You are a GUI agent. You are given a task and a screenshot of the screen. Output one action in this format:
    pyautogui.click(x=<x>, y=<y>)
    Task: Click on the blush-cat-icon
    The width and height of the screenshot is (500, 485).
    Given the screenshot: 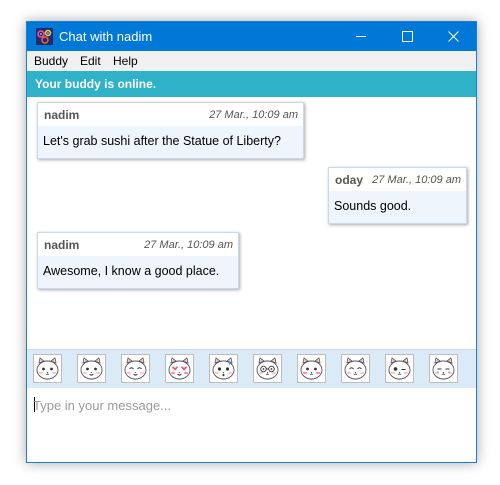 What is the action you would take?
    pyautogui.click(x=311, y=368)
    